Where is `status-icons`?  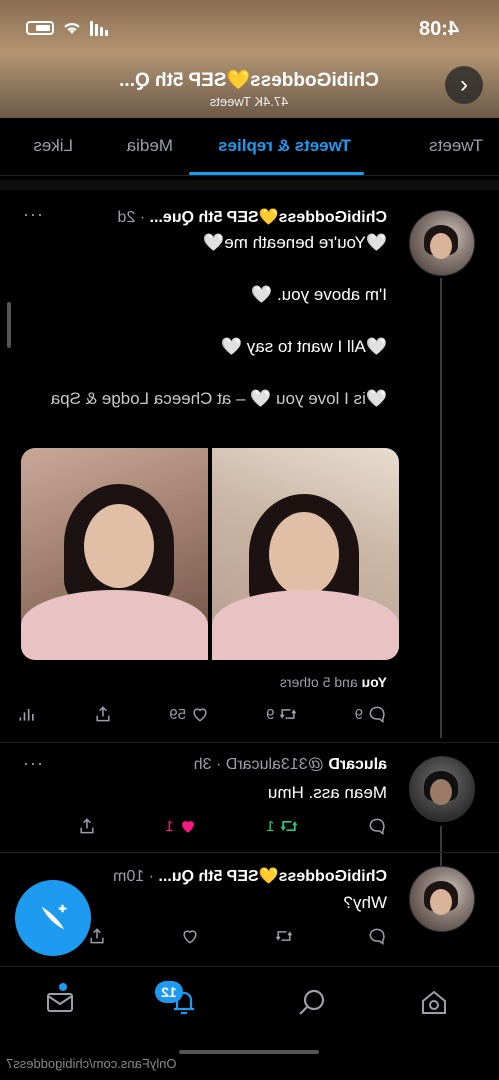
status-icons is located at coordinates (67, 28).